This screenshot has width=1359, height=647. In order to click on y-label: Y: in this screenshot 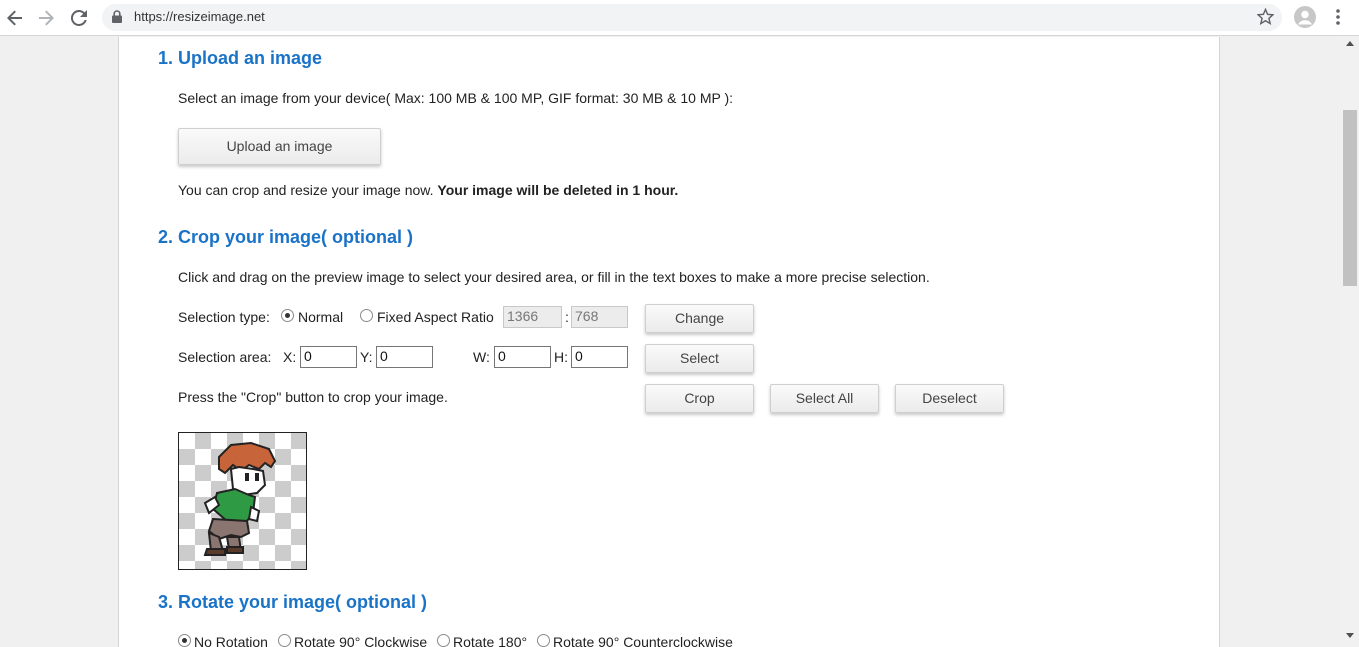, I will do `click(366, 357)`.